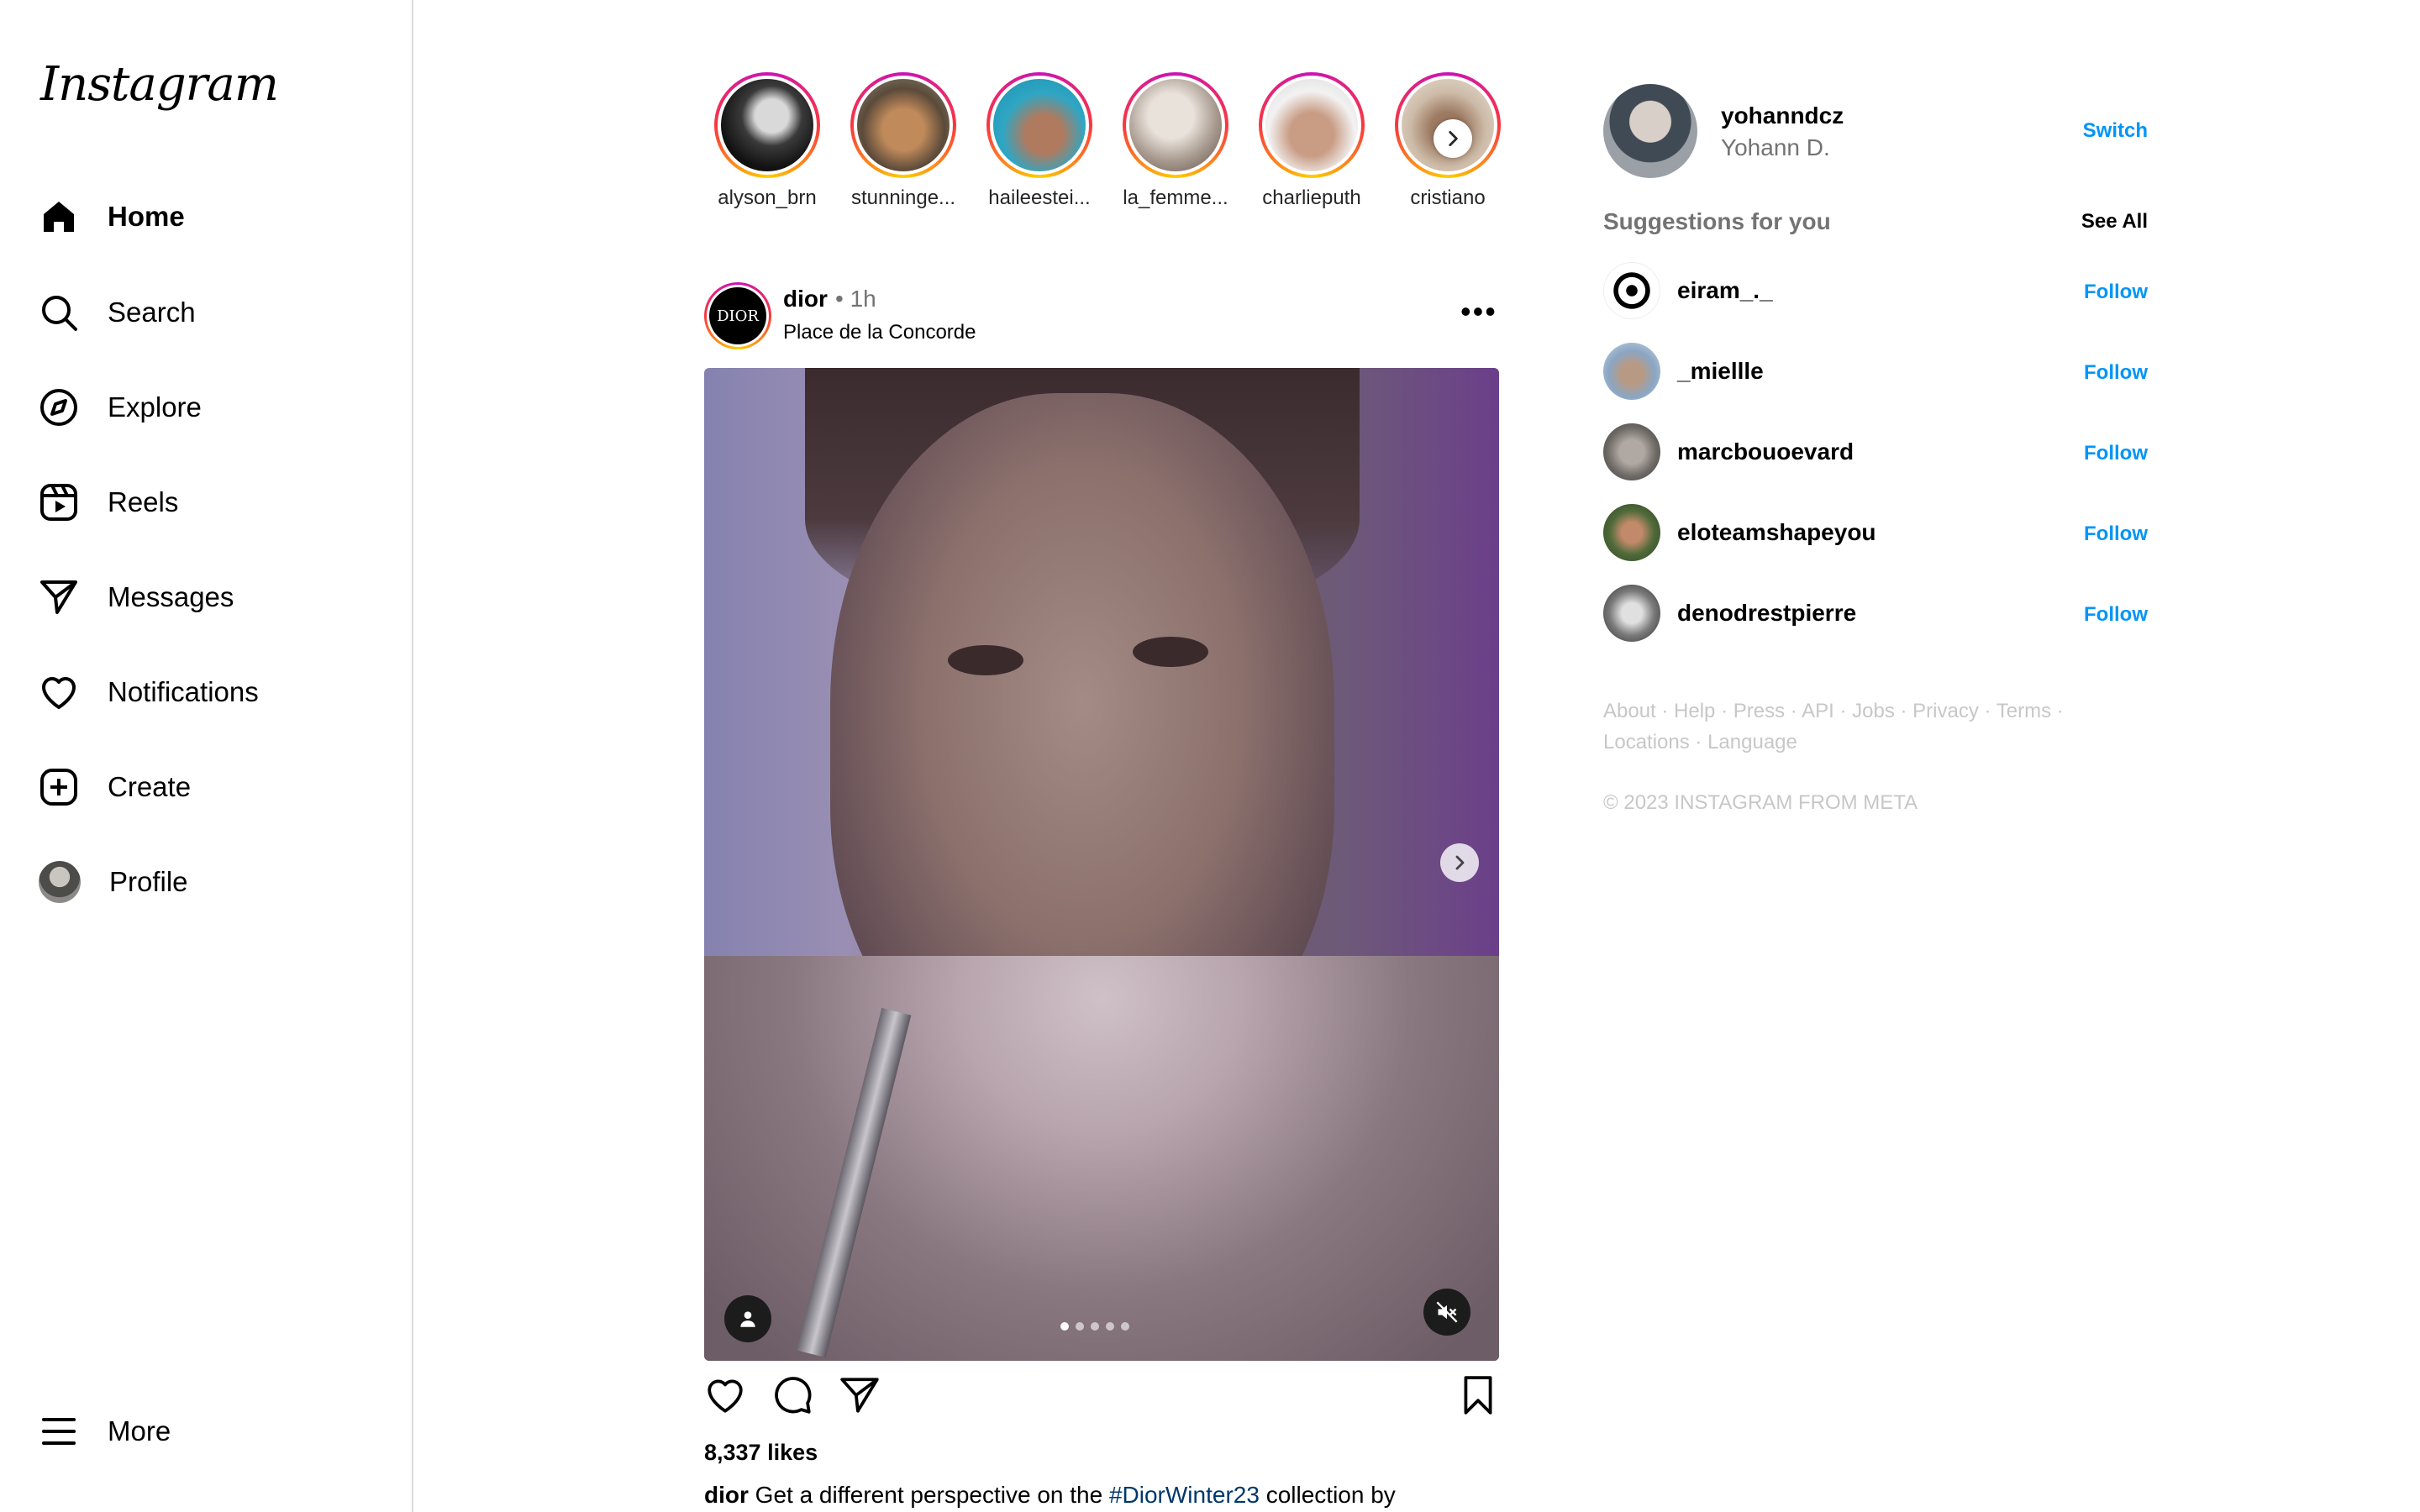  I want to click on post-time: • 1h, so click(855, 299).